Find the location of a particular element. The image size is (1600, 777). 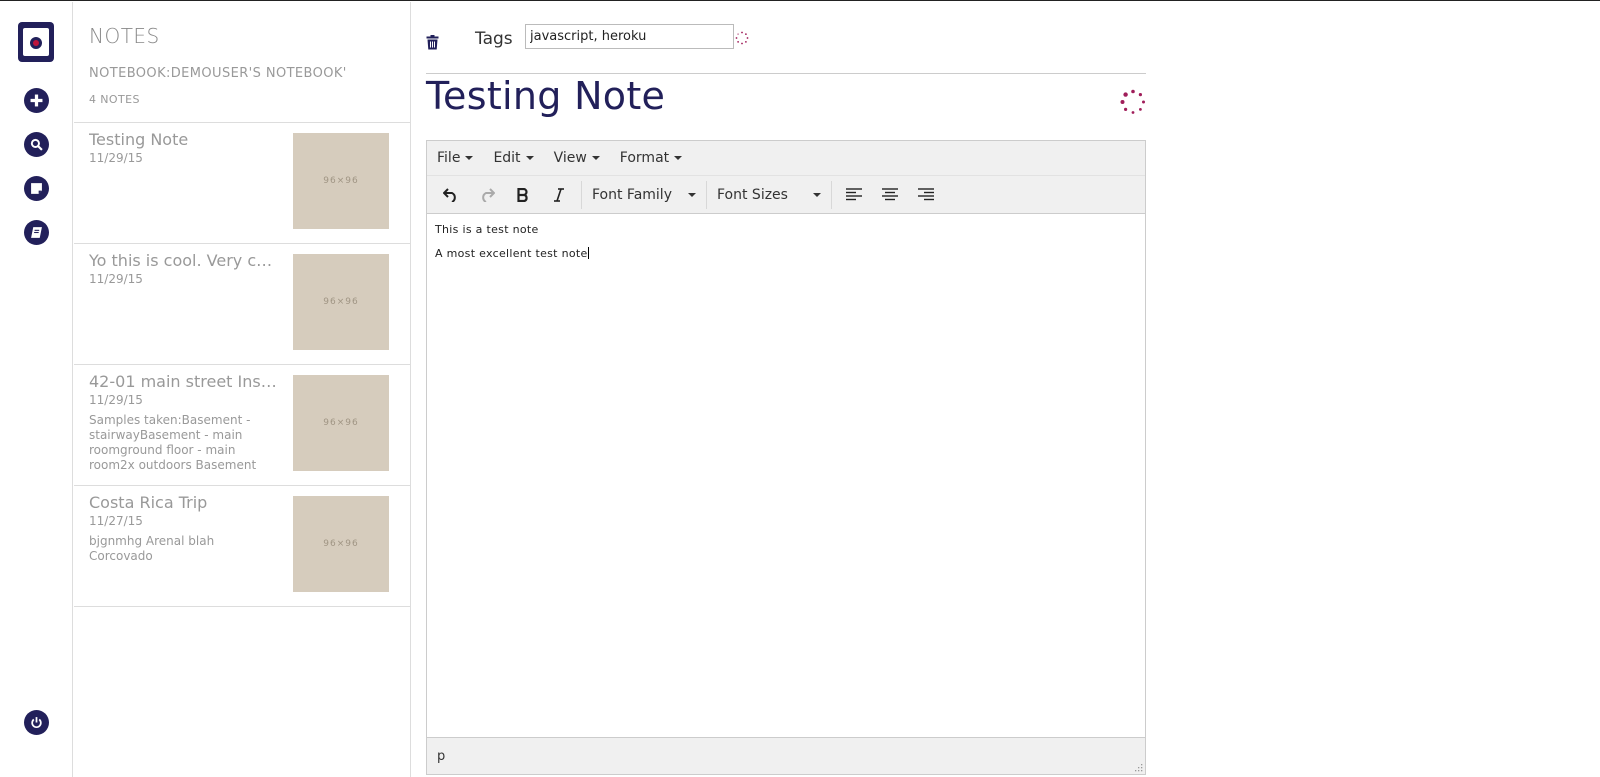

italic-icon is located at coordinates (559, 194).